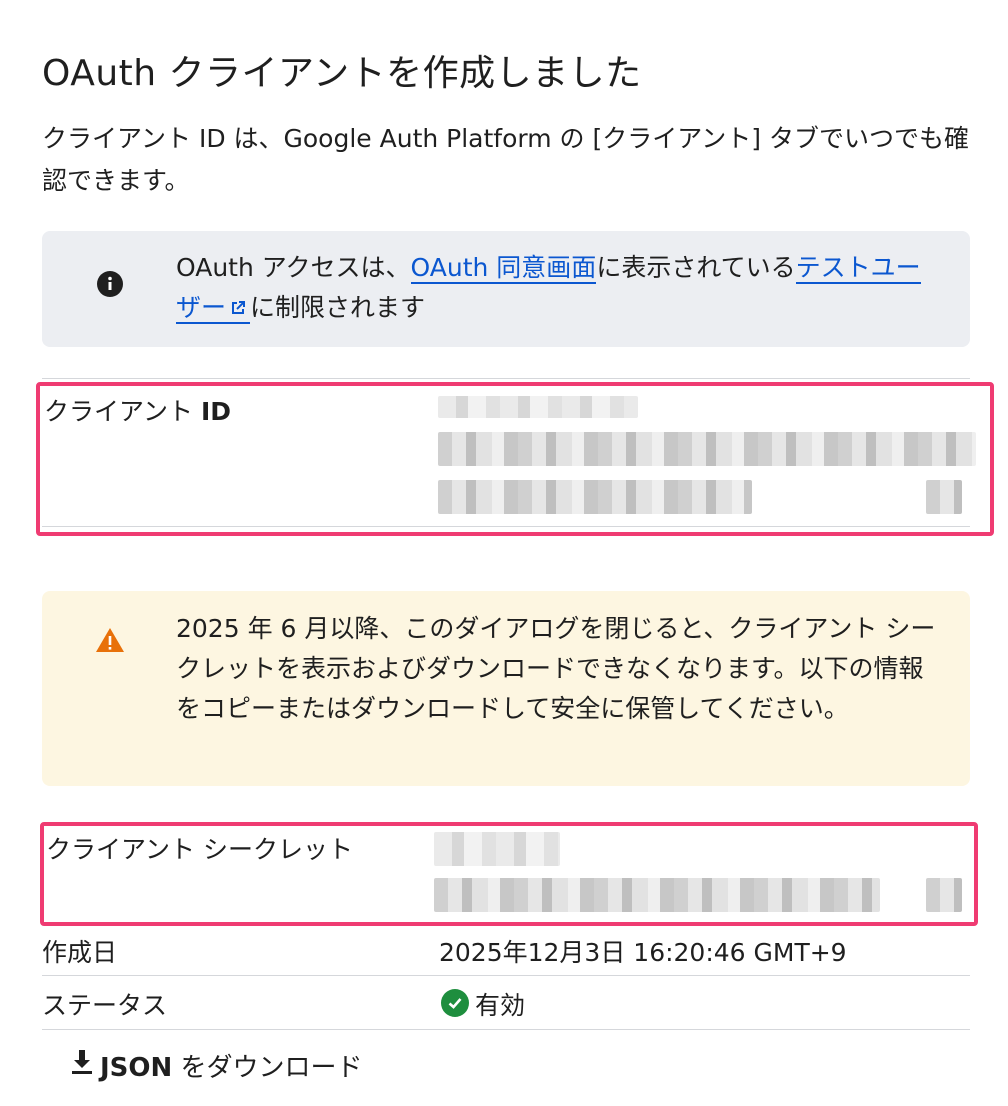 Image resolution: width=1008 pixels, height=1106 pixels. Describe the element at coordinates (500, 1005) in the screenshot. I see `status-value: 有効` at that location.